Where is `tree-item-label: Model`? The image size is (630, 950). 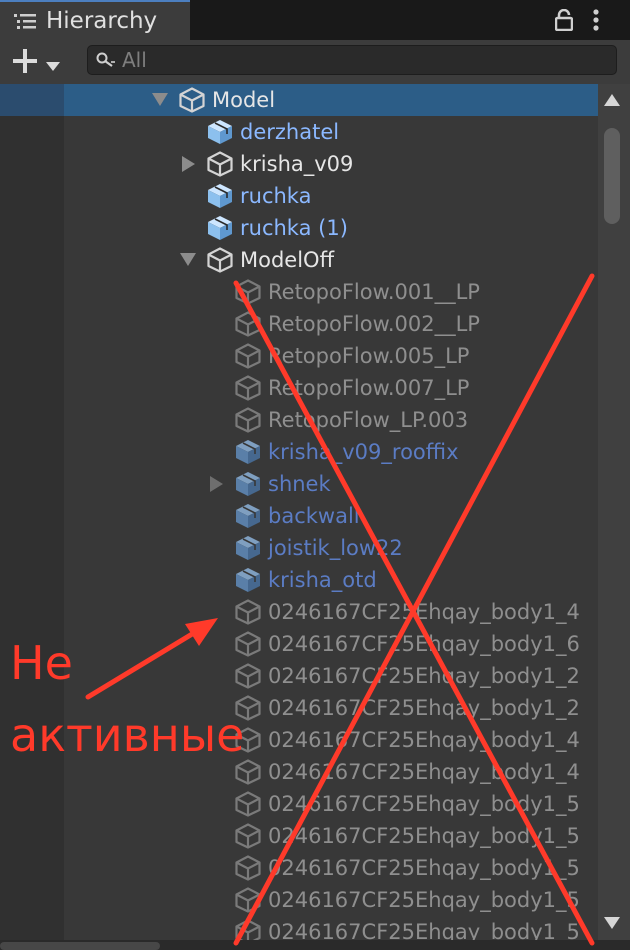
tree-item-label: Model is located at coordinates (244, 100).